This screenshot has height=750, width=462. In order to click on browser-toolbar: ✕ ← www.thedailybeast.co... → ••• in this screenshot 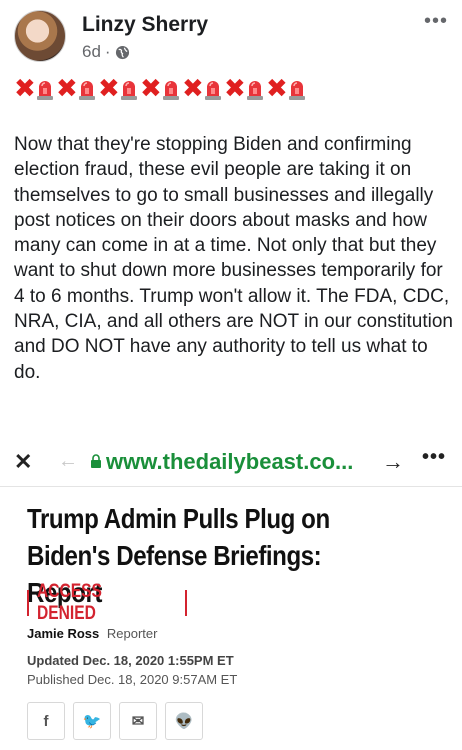, I will do `click(231, 463)`.